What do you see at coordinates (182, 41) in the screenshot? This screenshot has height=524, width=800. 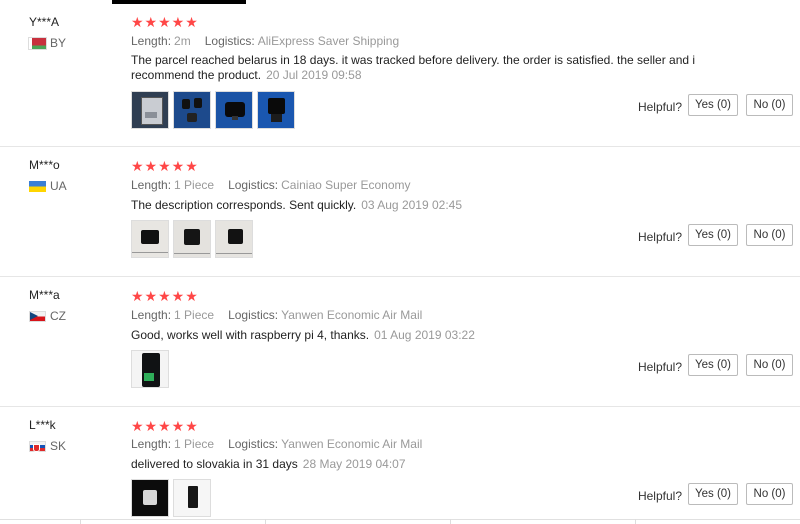 I see `length-value: 2m` at bounding box center [182, 41].